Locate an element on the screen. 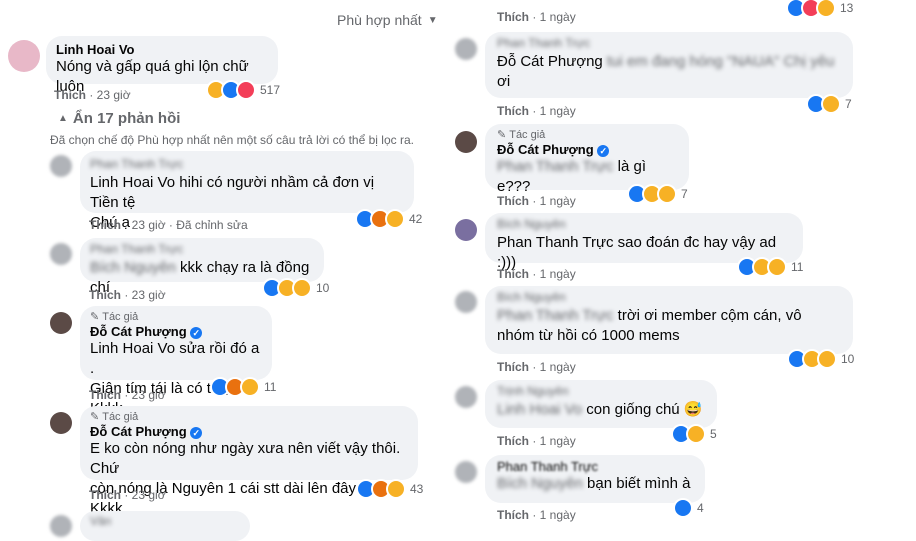  hide-replies-link: ▲ Ẩn 17 phản hồi is located at coordinates (119, 118).